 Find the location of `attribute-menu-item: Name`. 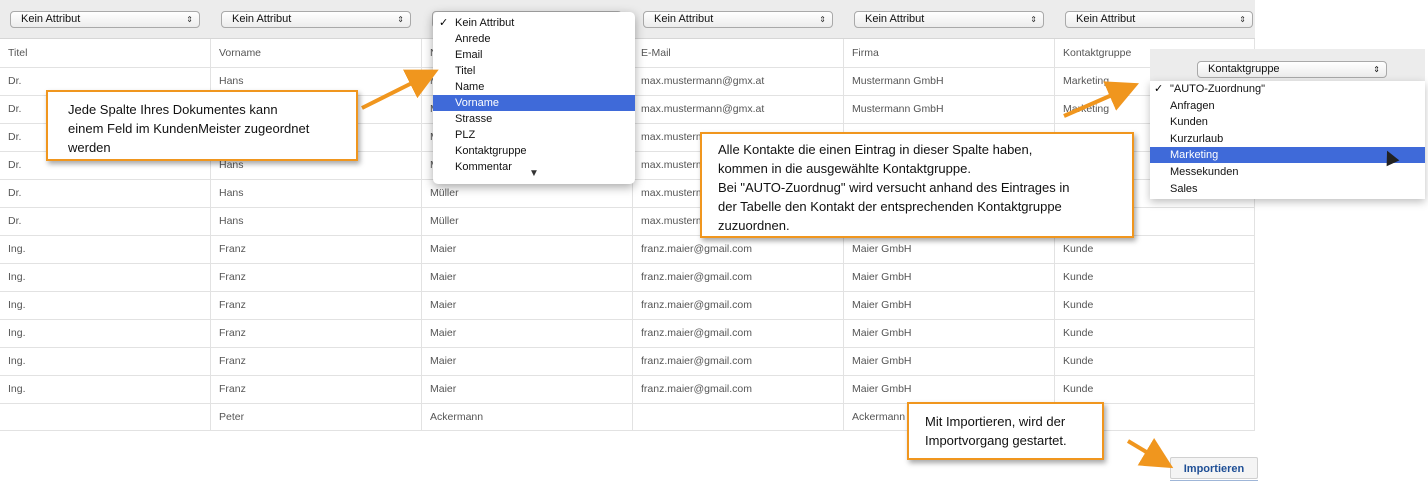

attribute-menu-item: Name is located at coordinates (534, 87).